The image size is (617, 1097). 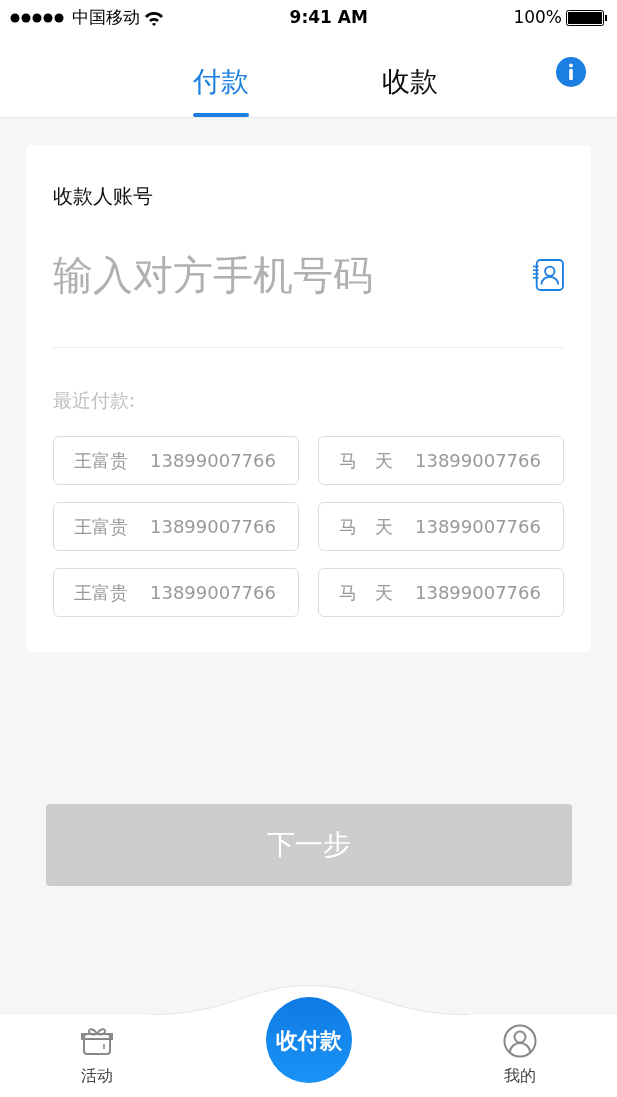 What do you see at coordinates (537, 18) in the screenshot?
I see `battery-percent: 100%` at bounding box center [537, 18].